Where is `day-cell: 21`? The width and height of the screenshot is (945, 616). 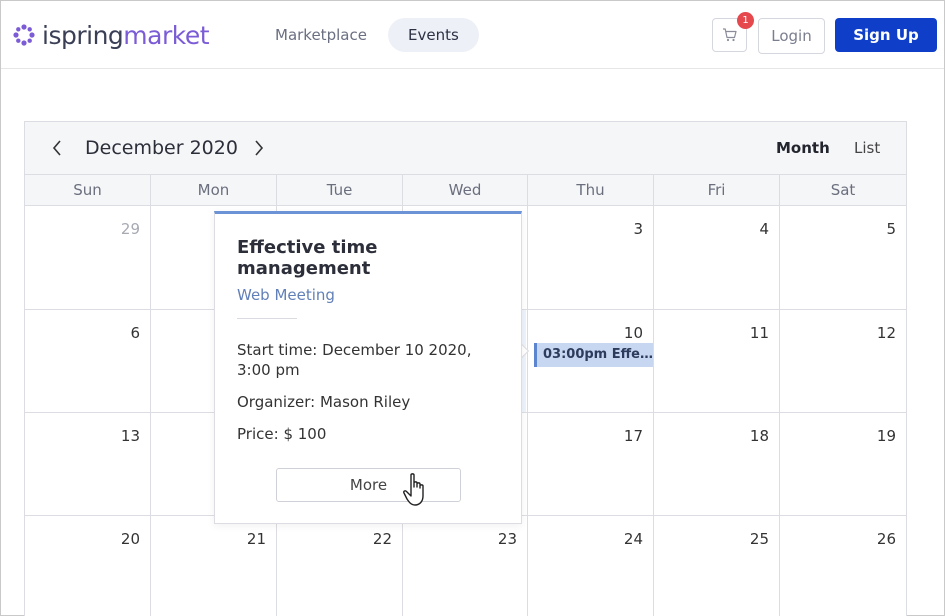
day-cell: 21 is located at coordinates (214, 566).